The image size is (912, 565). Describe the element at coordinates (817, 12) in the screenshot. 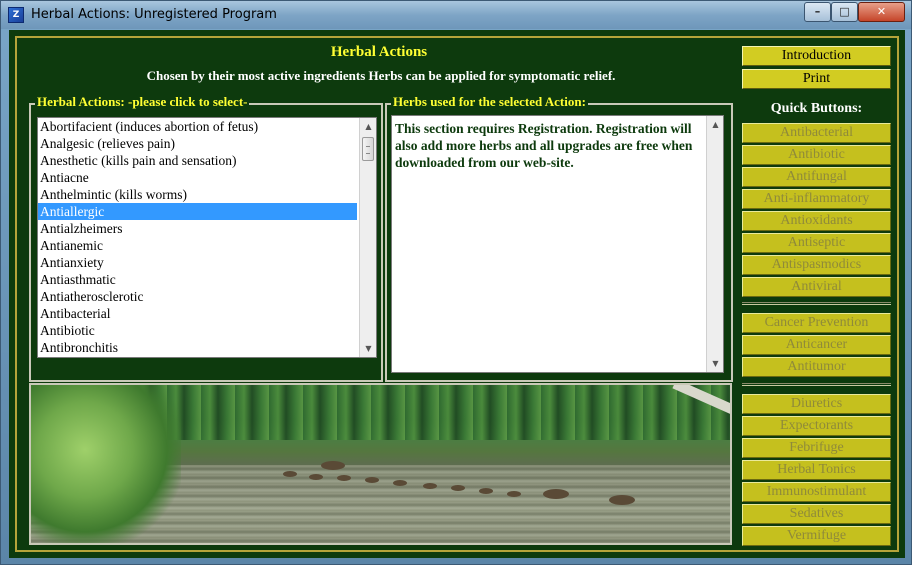

I see `minimize-button: –` at that location.